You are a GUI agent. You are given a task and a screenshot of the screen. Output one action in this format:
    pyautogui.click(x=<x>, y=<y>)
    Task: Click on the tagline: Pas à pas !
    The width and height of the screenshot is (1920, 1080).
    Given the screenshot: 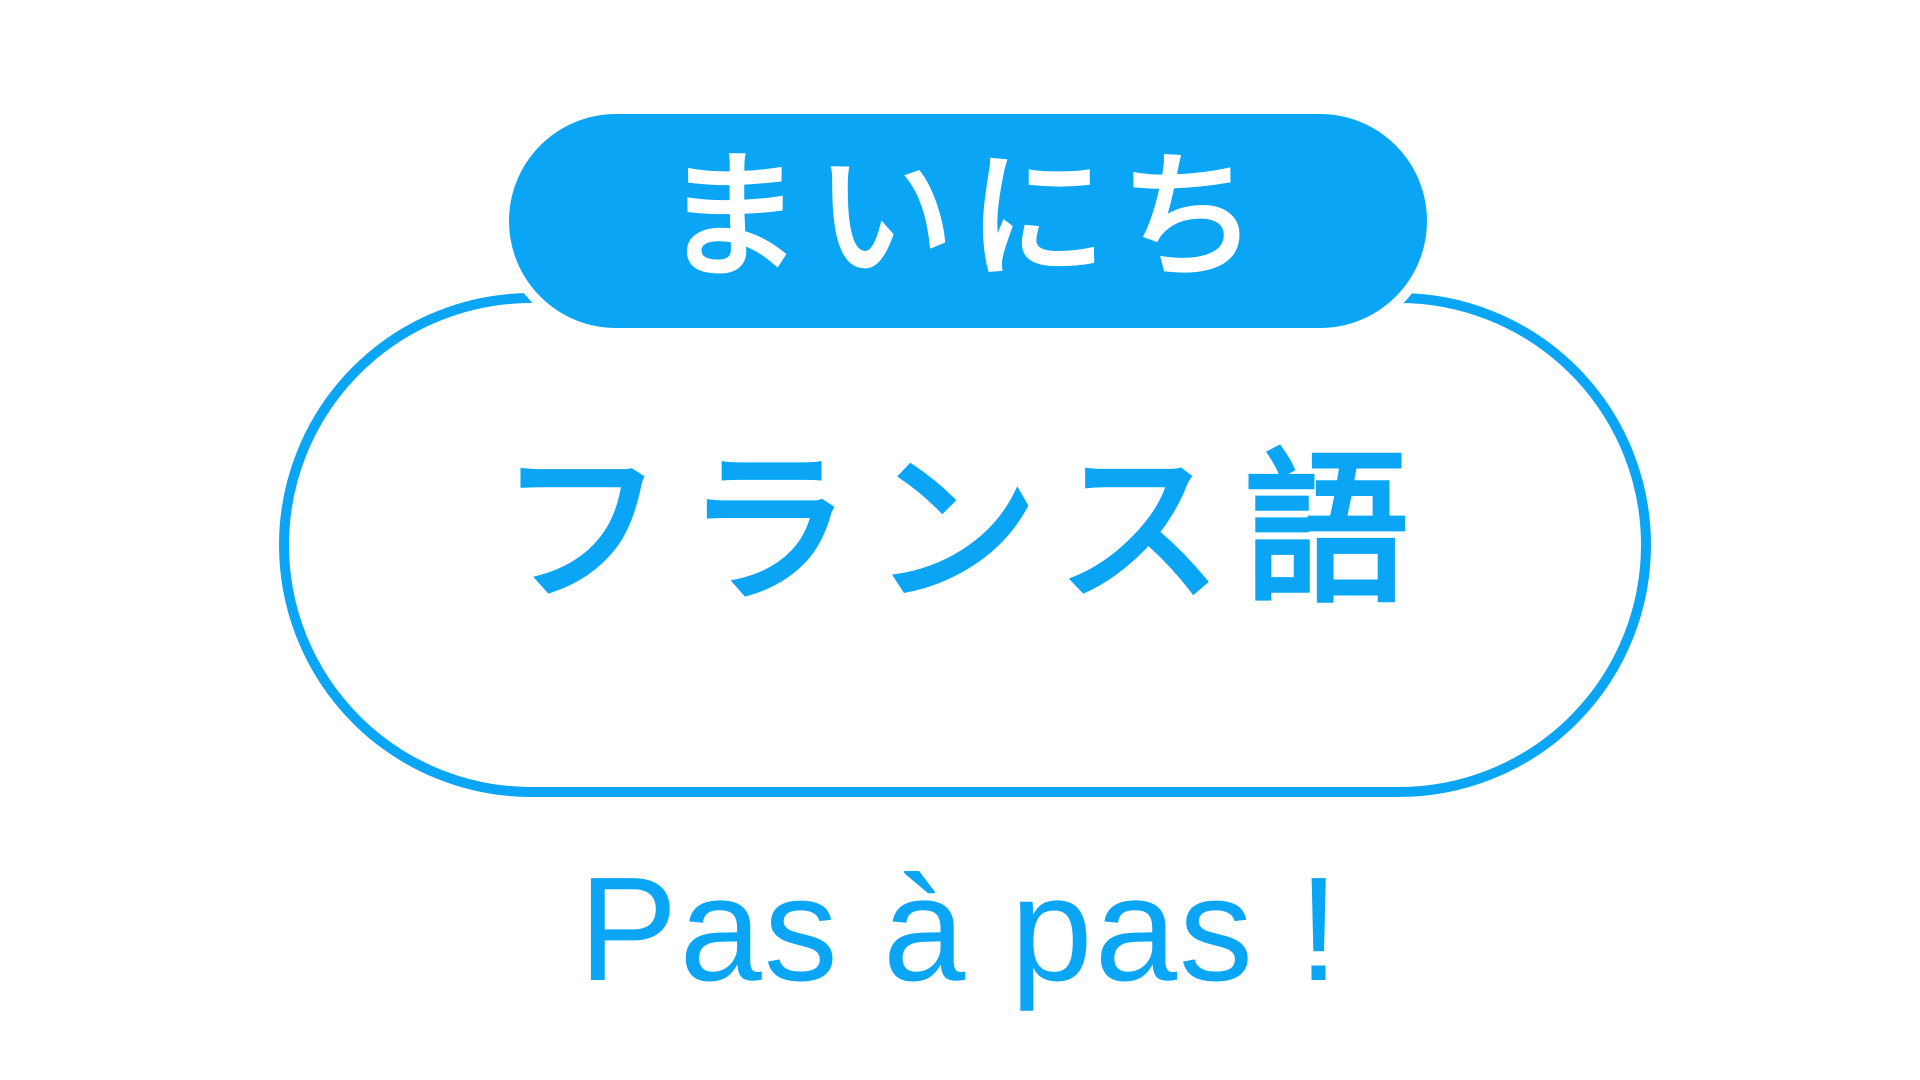 What is the action you would take?
    pyautogui.click(x=960, y=929)
    